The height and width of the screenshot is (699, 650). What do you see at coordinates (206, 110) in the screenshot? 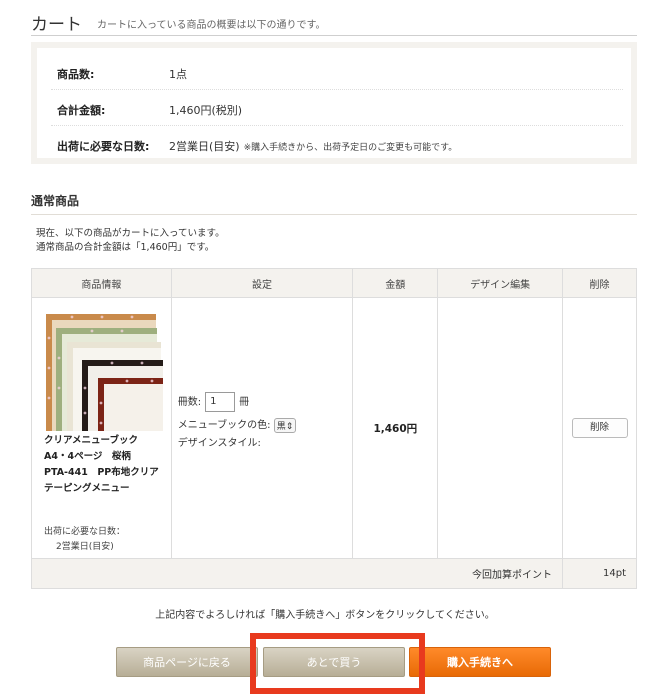
I see `summary-value: 1,460円(税別)` at bounding box center [206, 110].